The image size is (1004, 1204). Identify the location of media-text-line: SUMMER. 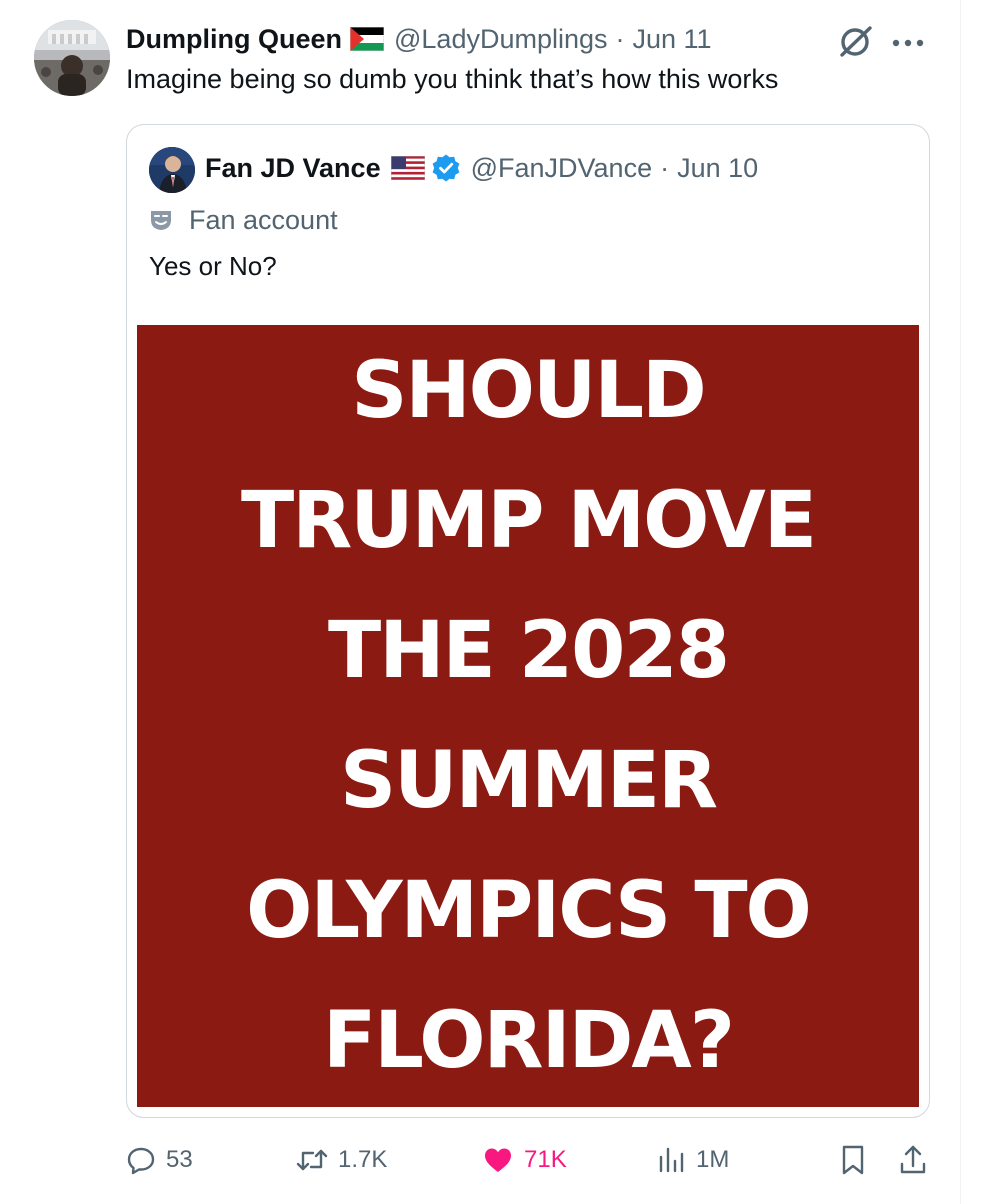
(528, 781).